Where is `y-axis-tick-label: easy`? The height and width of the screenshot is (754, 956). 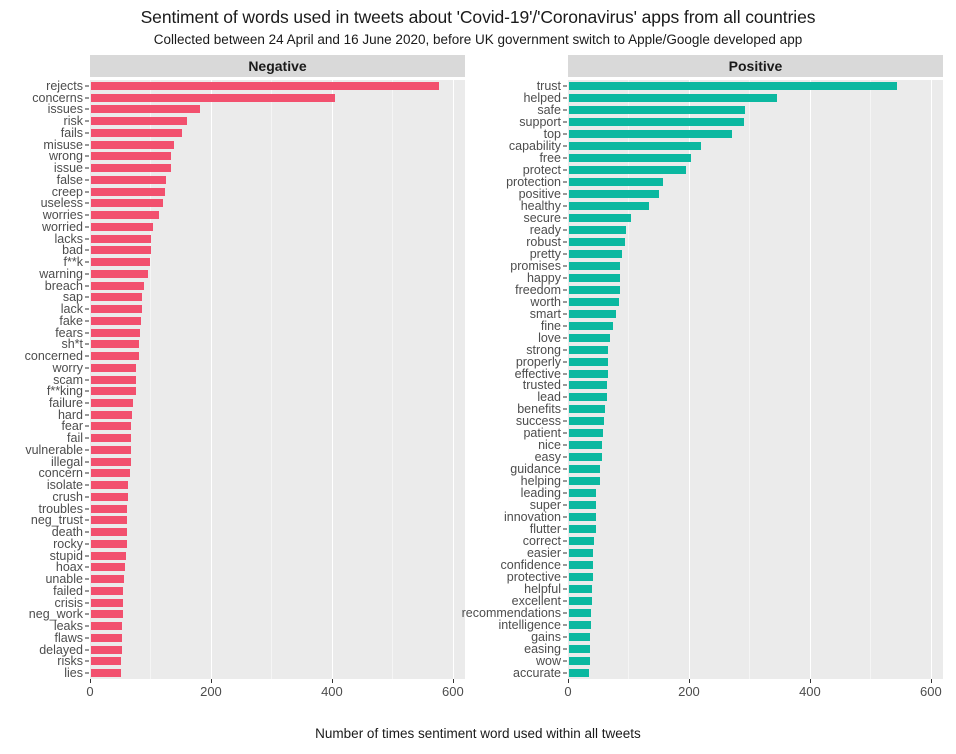
y-axis-tick-label: easy is located at coordinates (547, 457).